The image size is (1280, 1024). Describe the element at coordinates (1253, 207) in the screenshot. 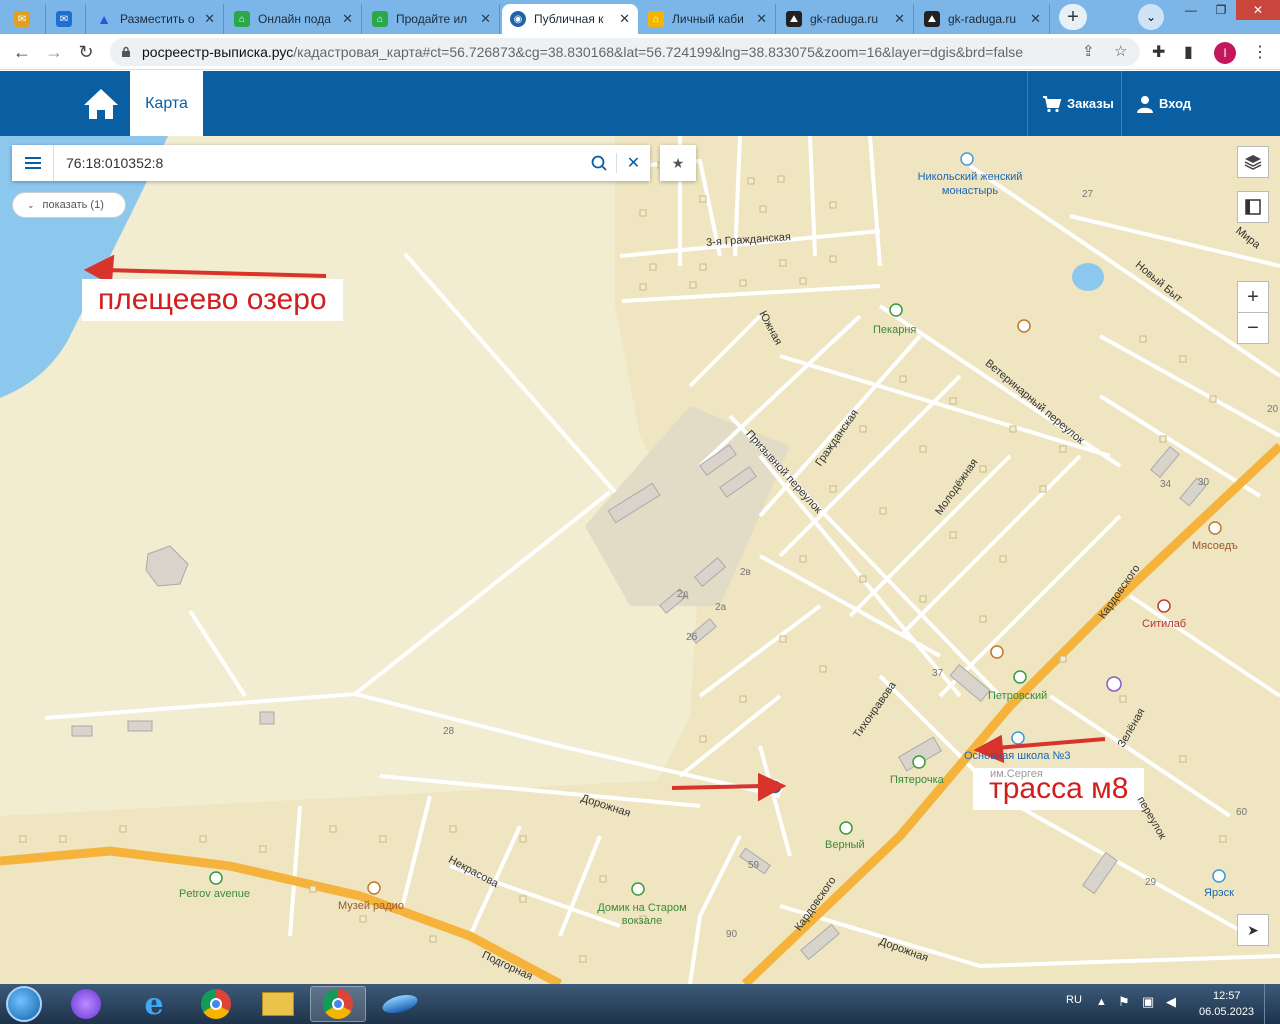

I see `legend-panel-icon` at that location.